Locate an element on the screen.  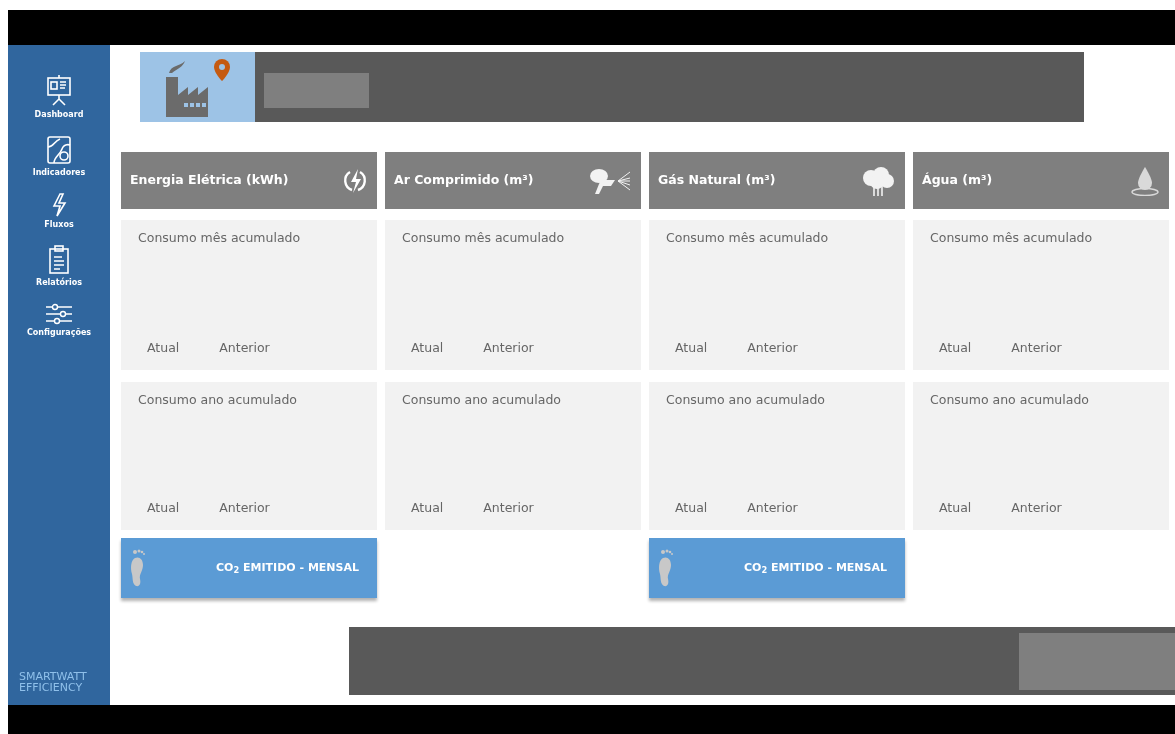
map-icon is located at coordinates (59, 150).